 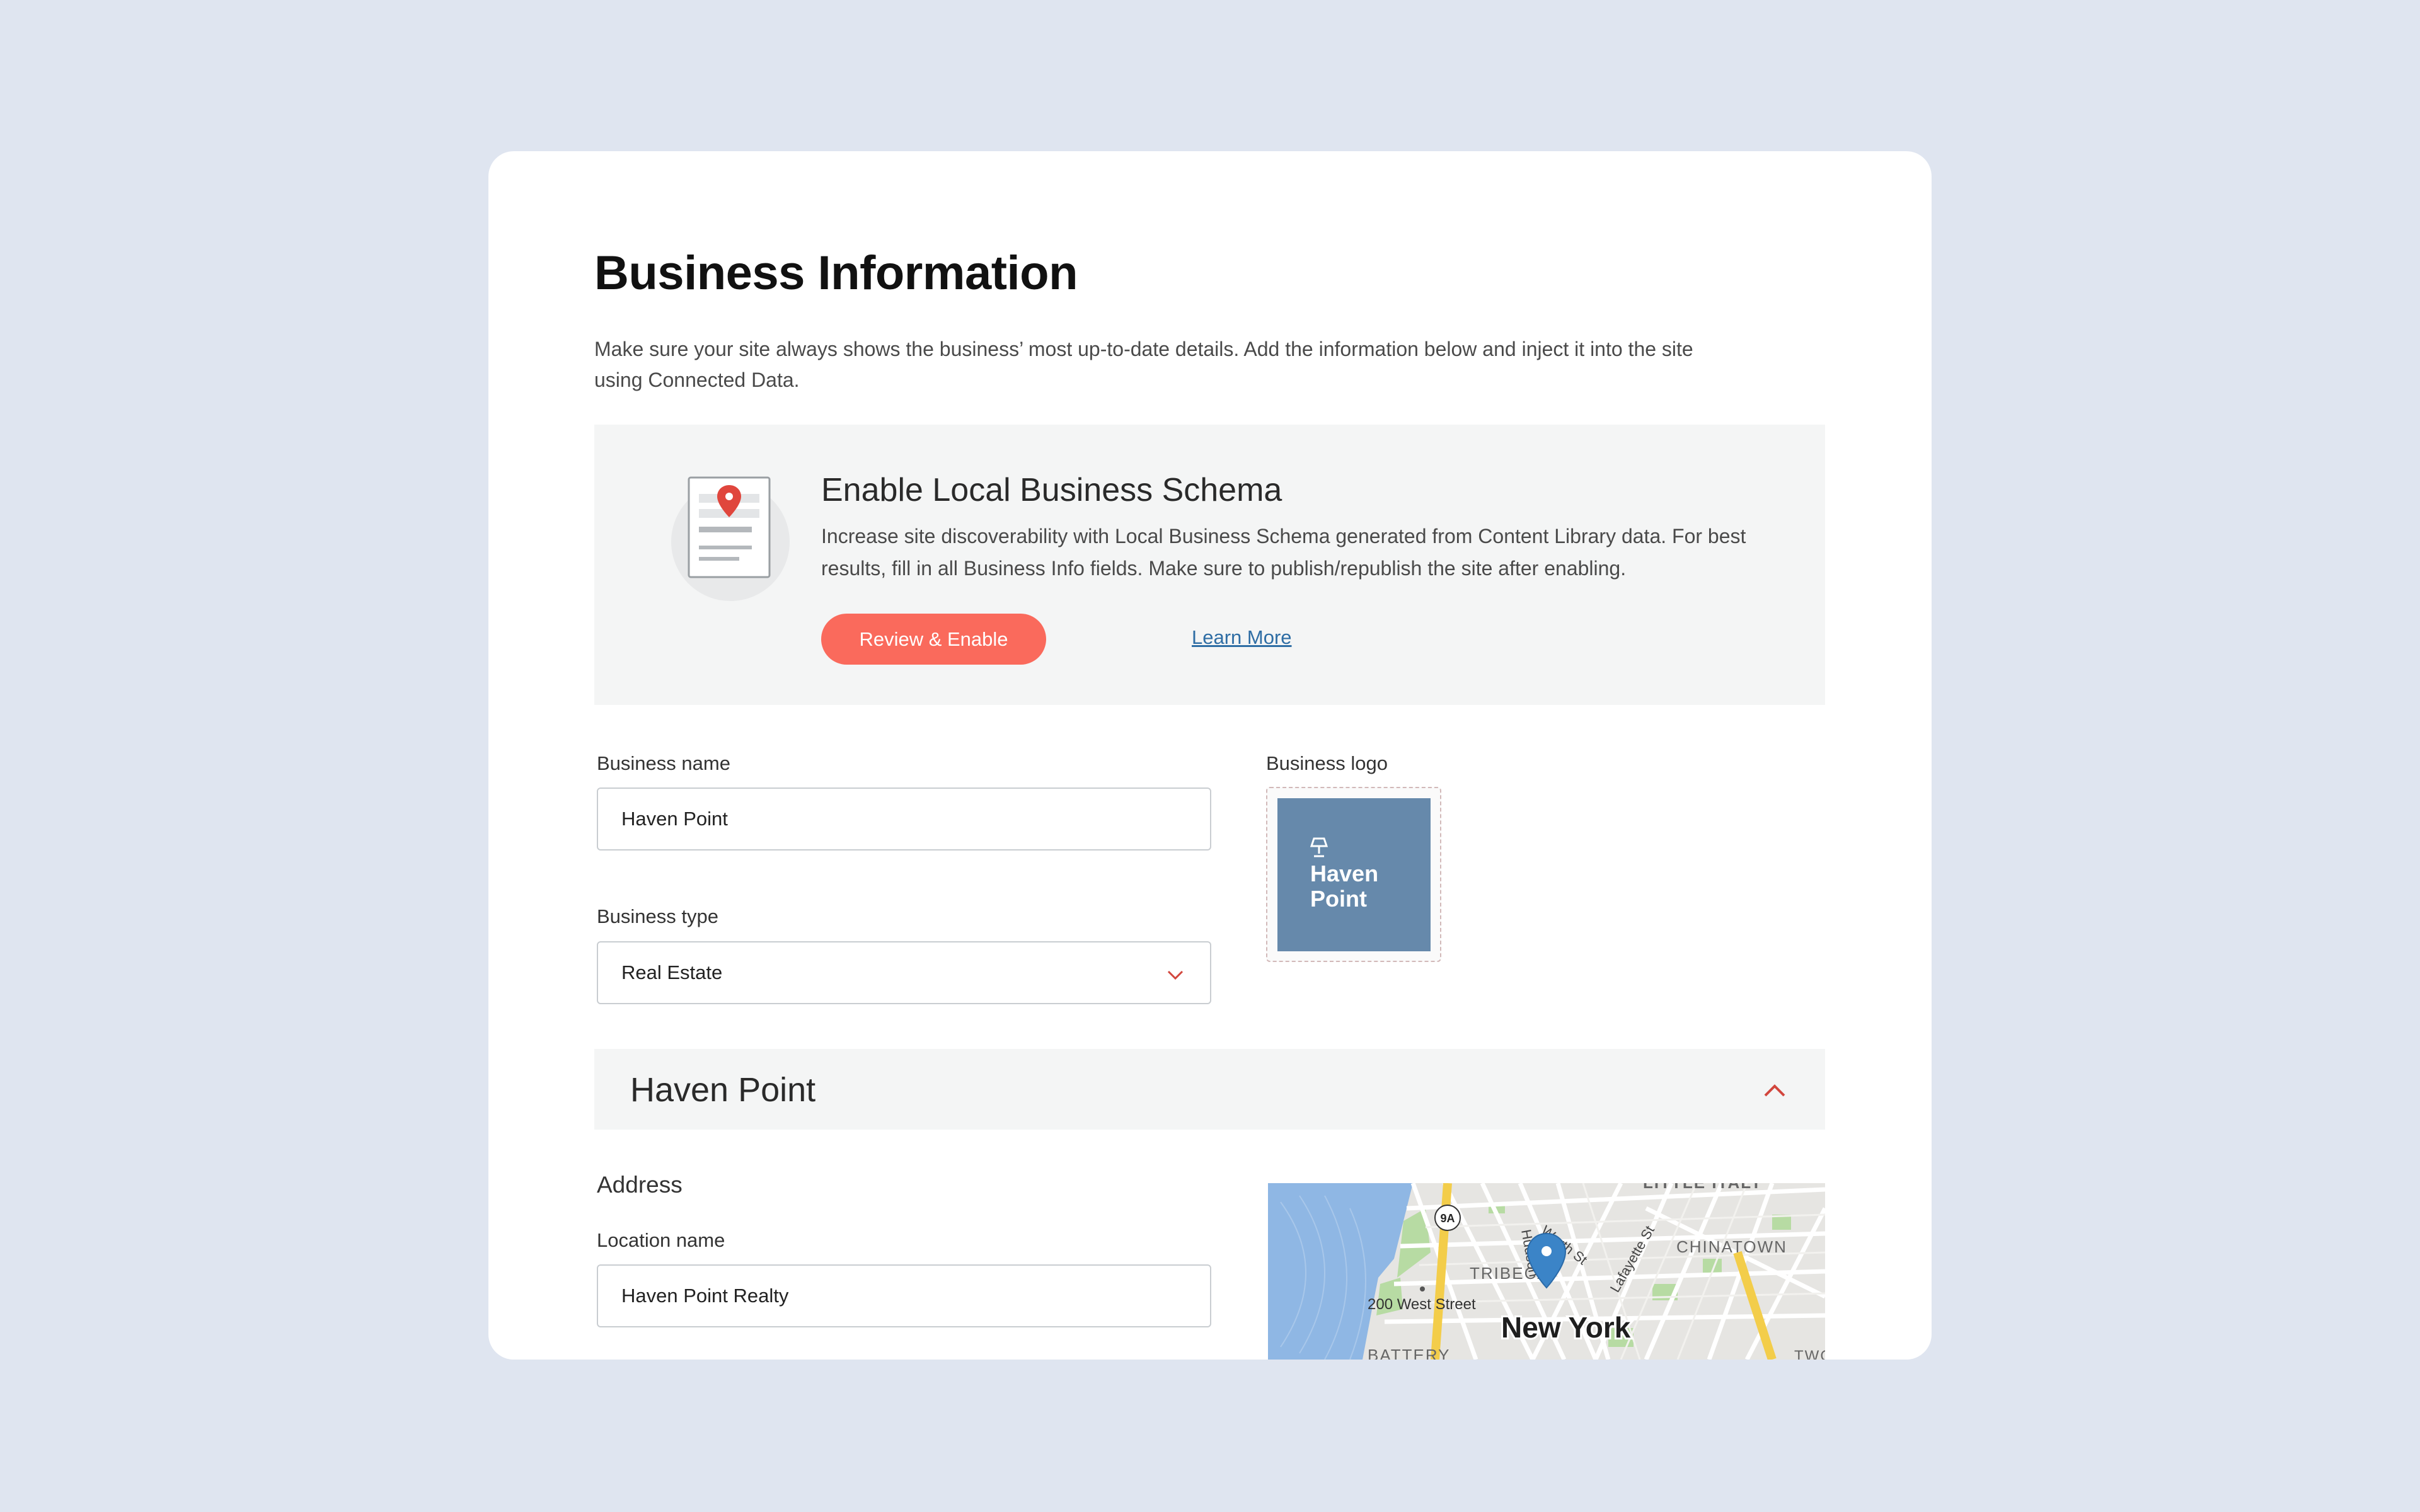 I want to click on map-label-city: New York, so click(x=1566, y=1327).